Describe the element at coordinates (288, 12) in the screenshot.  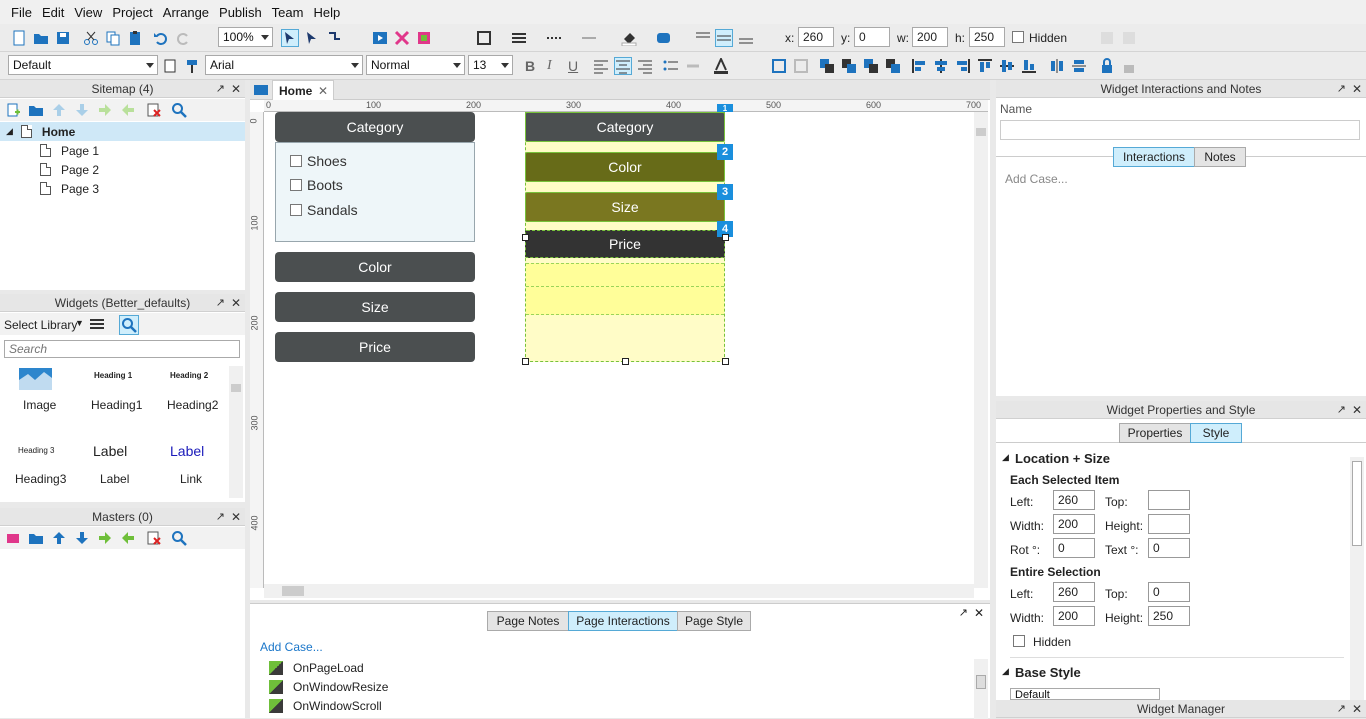
I see `menu-team: Team` at that location.